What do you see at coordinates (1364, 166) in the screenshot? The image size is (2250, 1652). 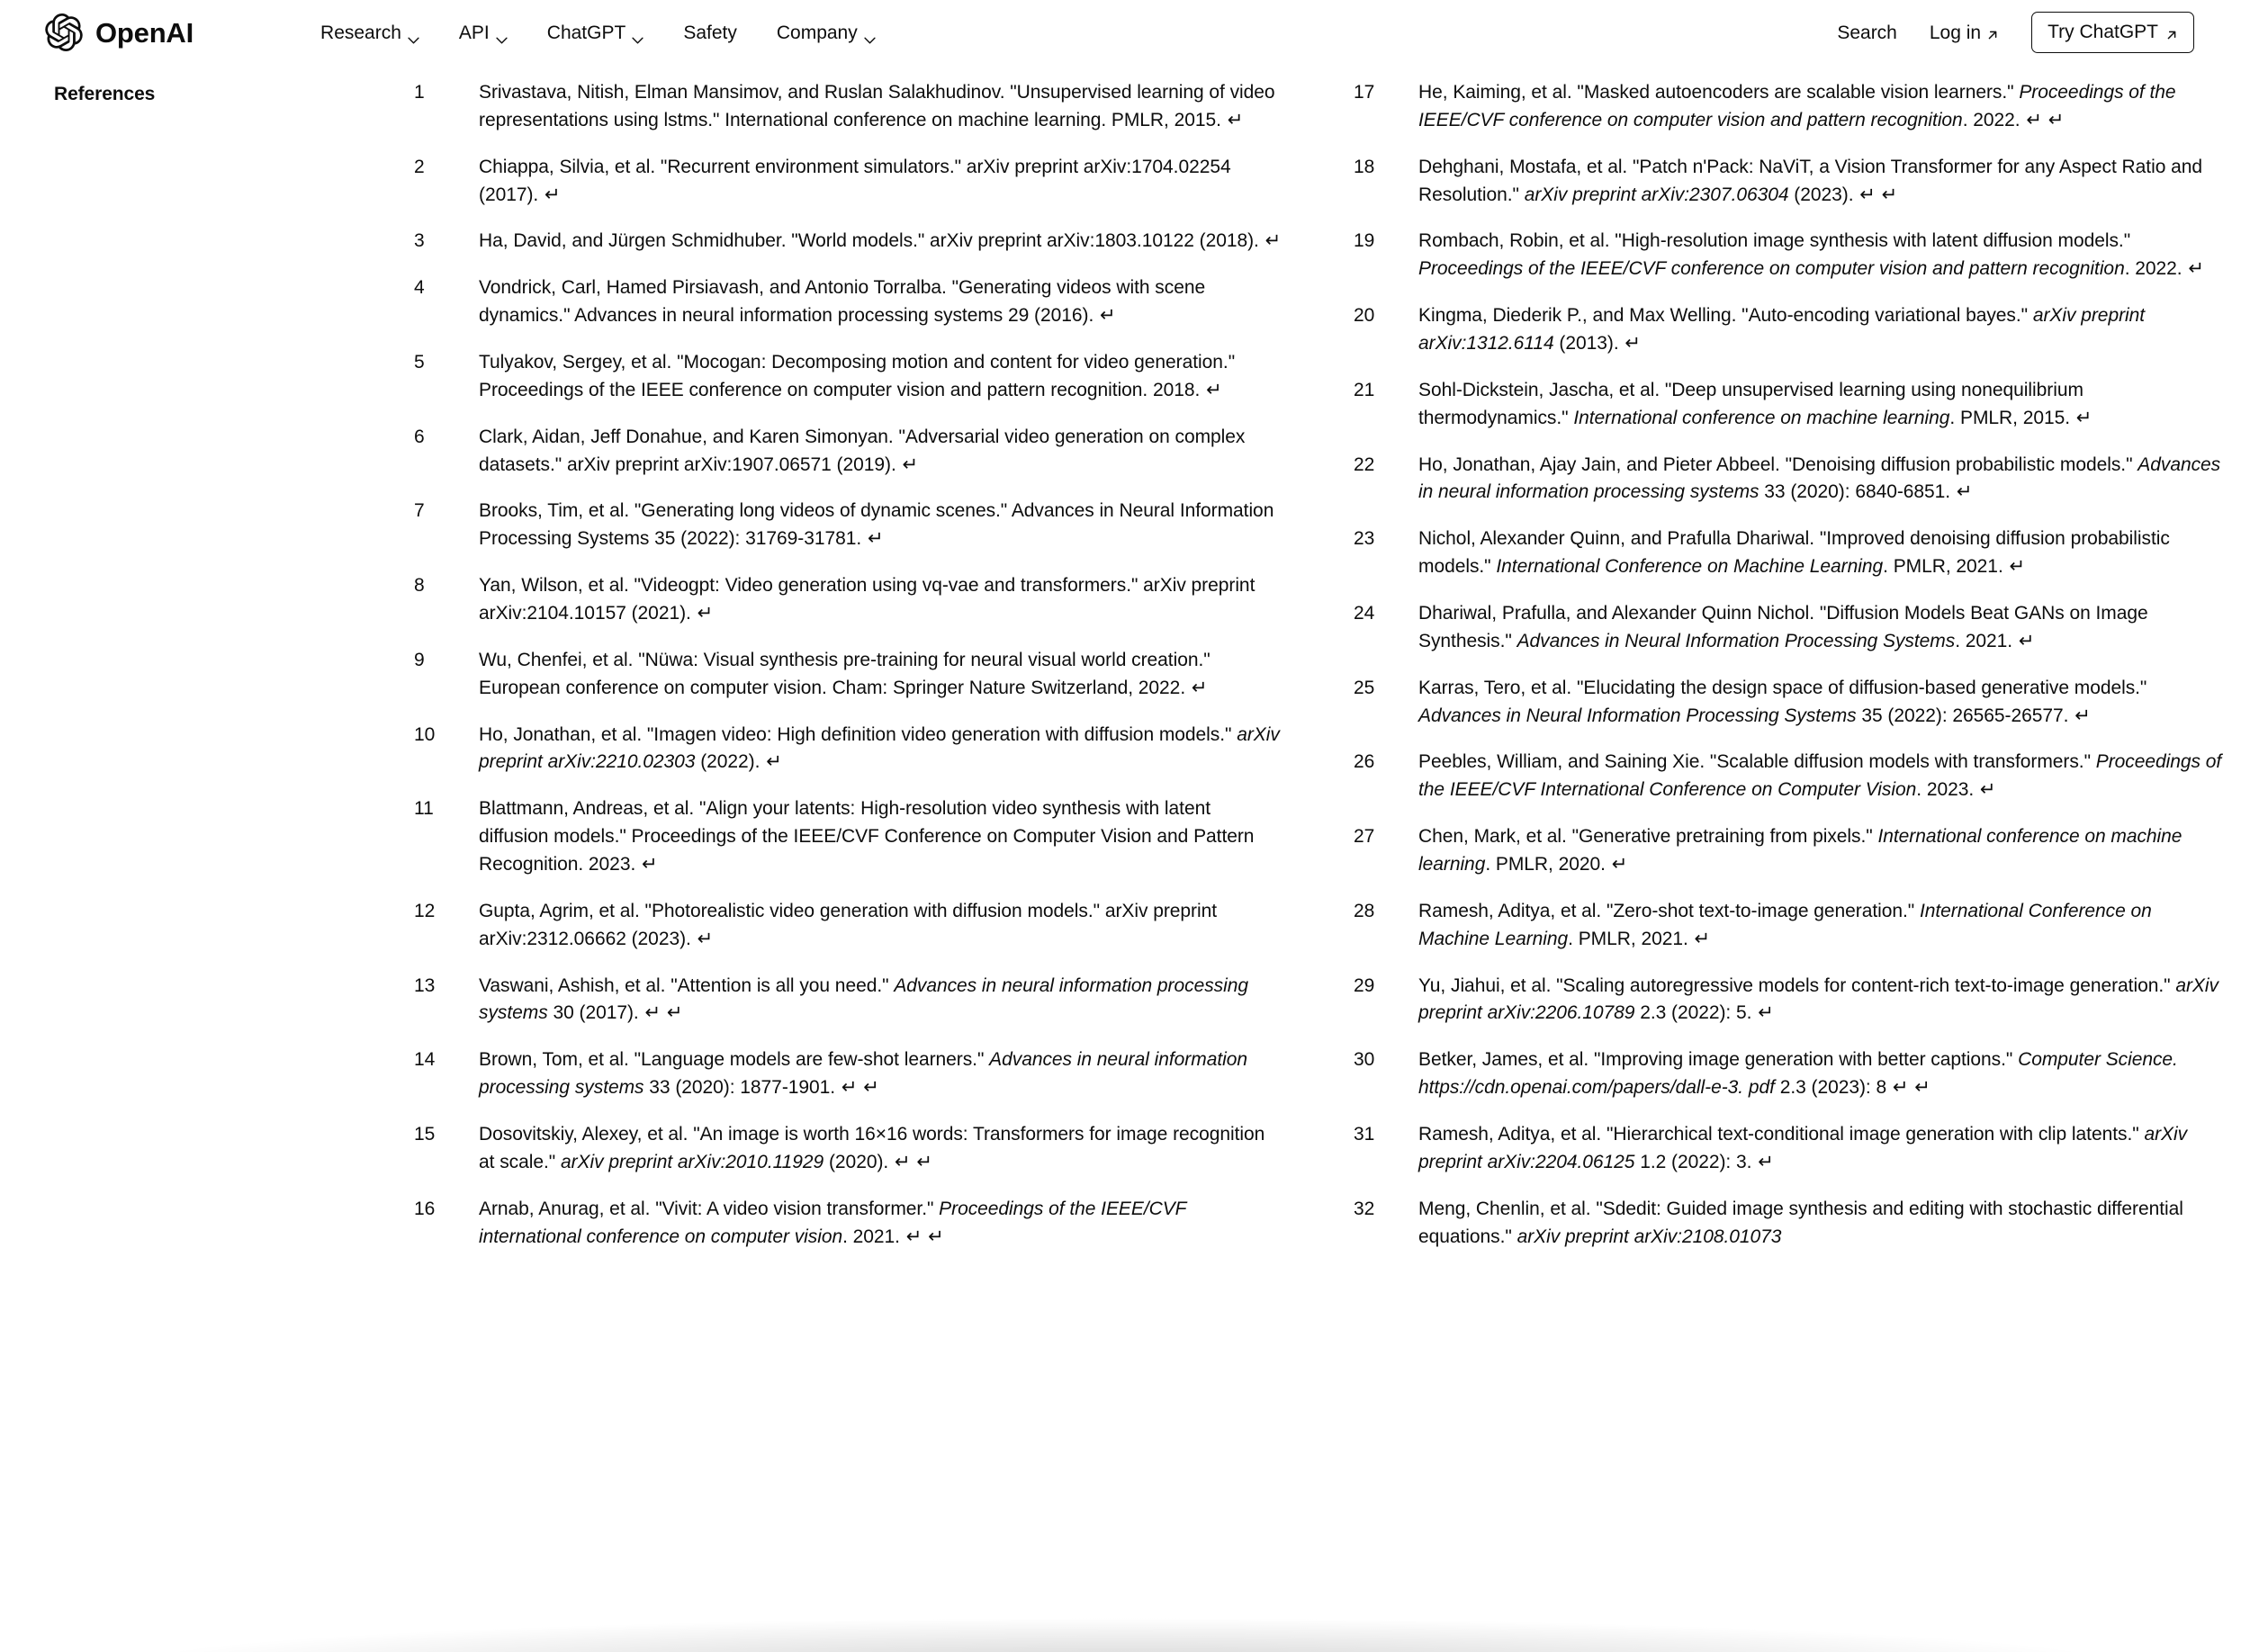 I see `reference-number: 18` at bounding box center [1364, 166].